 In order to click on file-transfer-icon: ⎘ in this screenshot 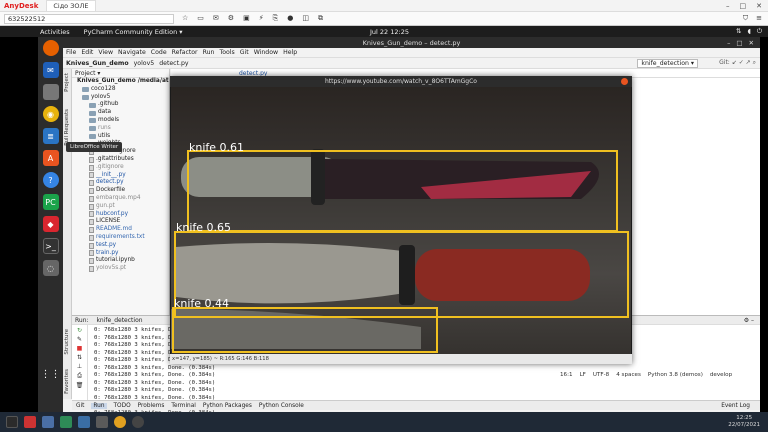, I will do `click(276, 18)`.